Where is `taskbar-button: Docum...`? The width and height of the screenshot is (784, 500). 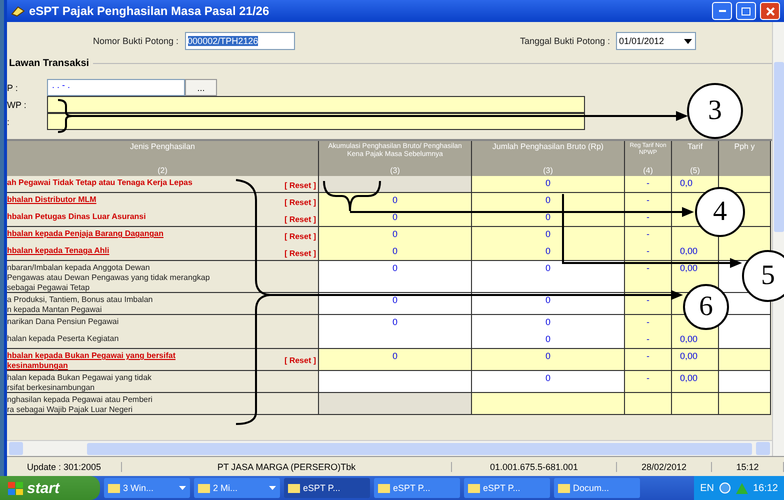 taskbar-button: Docum... is located at coordinates (597, 488).